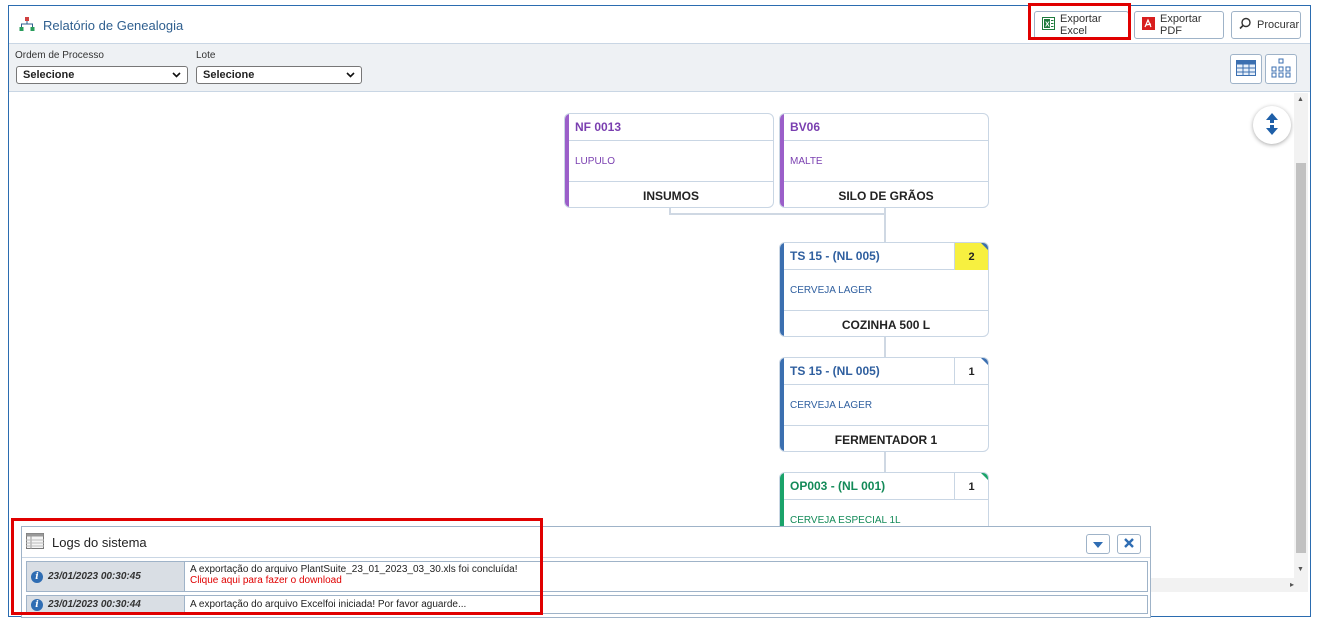 Image resolution: width=1324 pixels, height=620 pixels. I want to click on search-button: Procurar, so click(1266, 25).